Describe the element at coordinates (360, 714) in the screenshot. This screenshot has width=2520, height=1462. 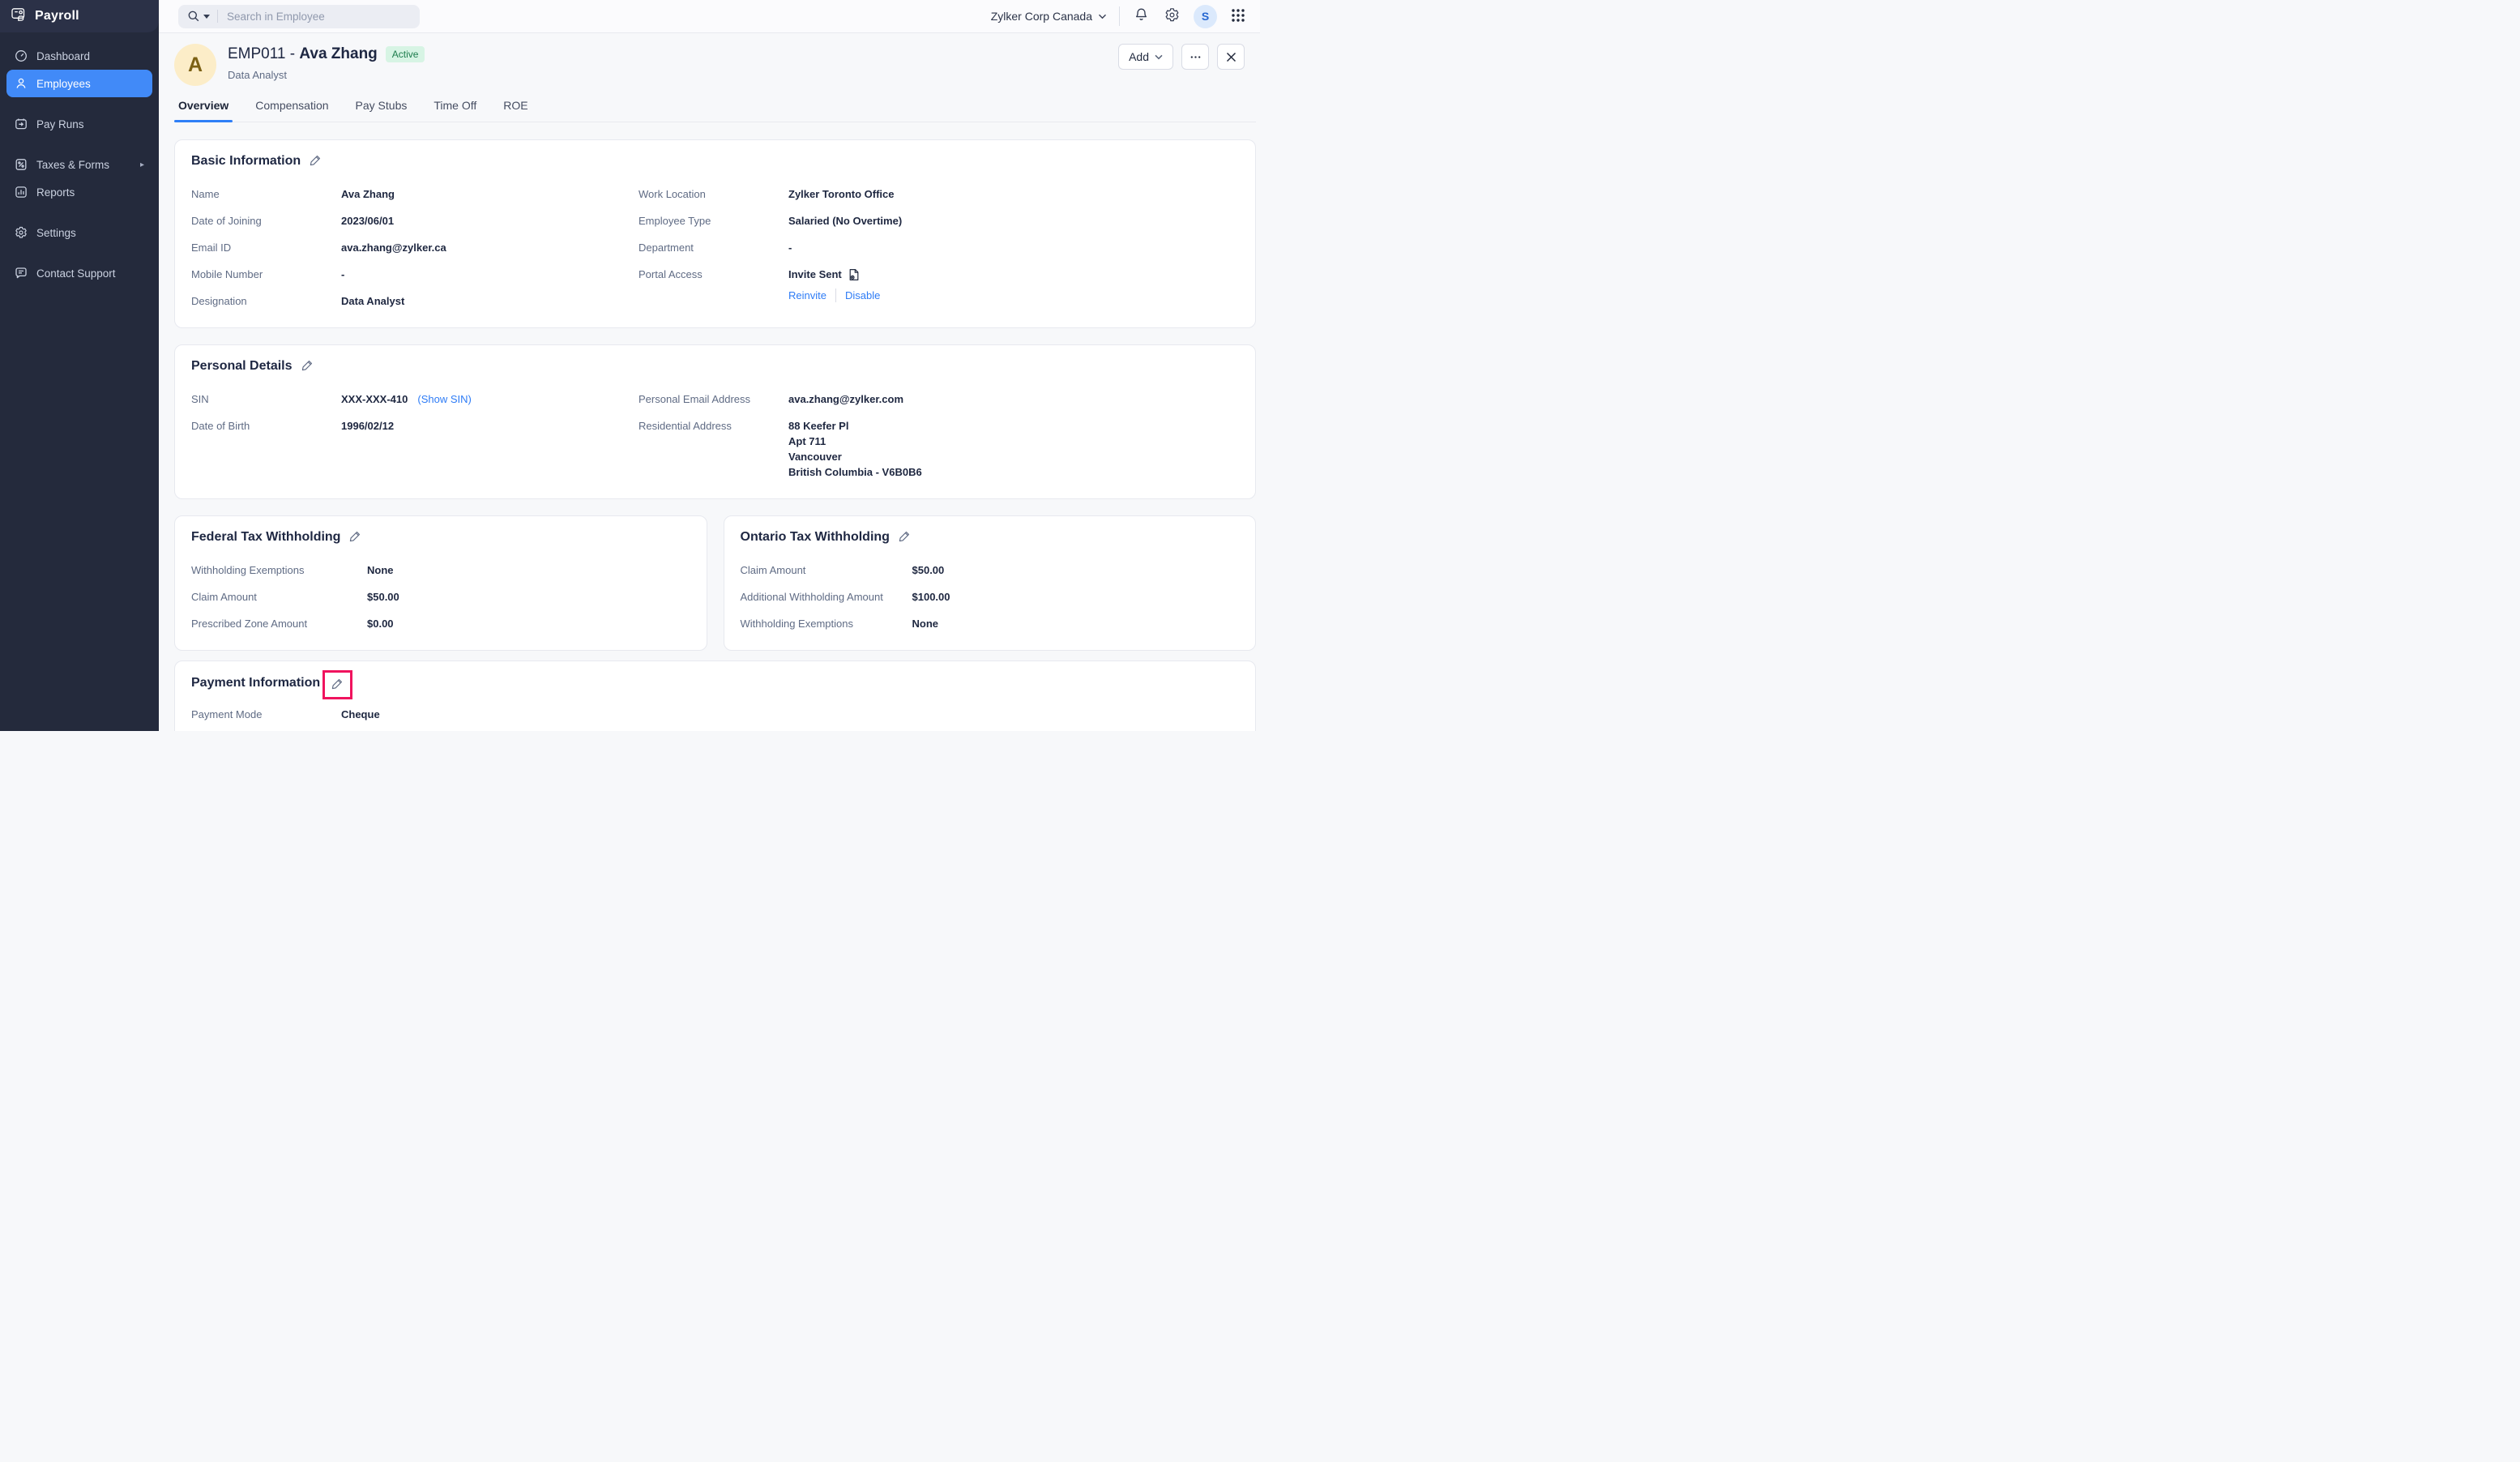
I see `field-value: Cheque` at that location.